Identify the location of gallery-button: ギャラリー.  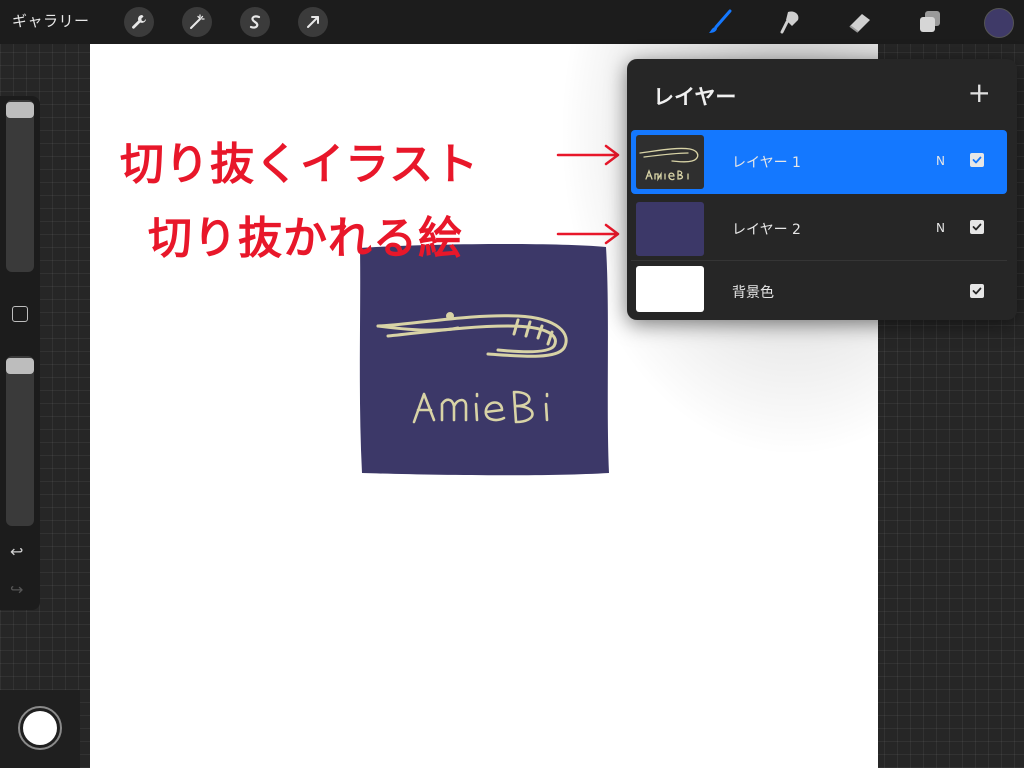
(51, 20).